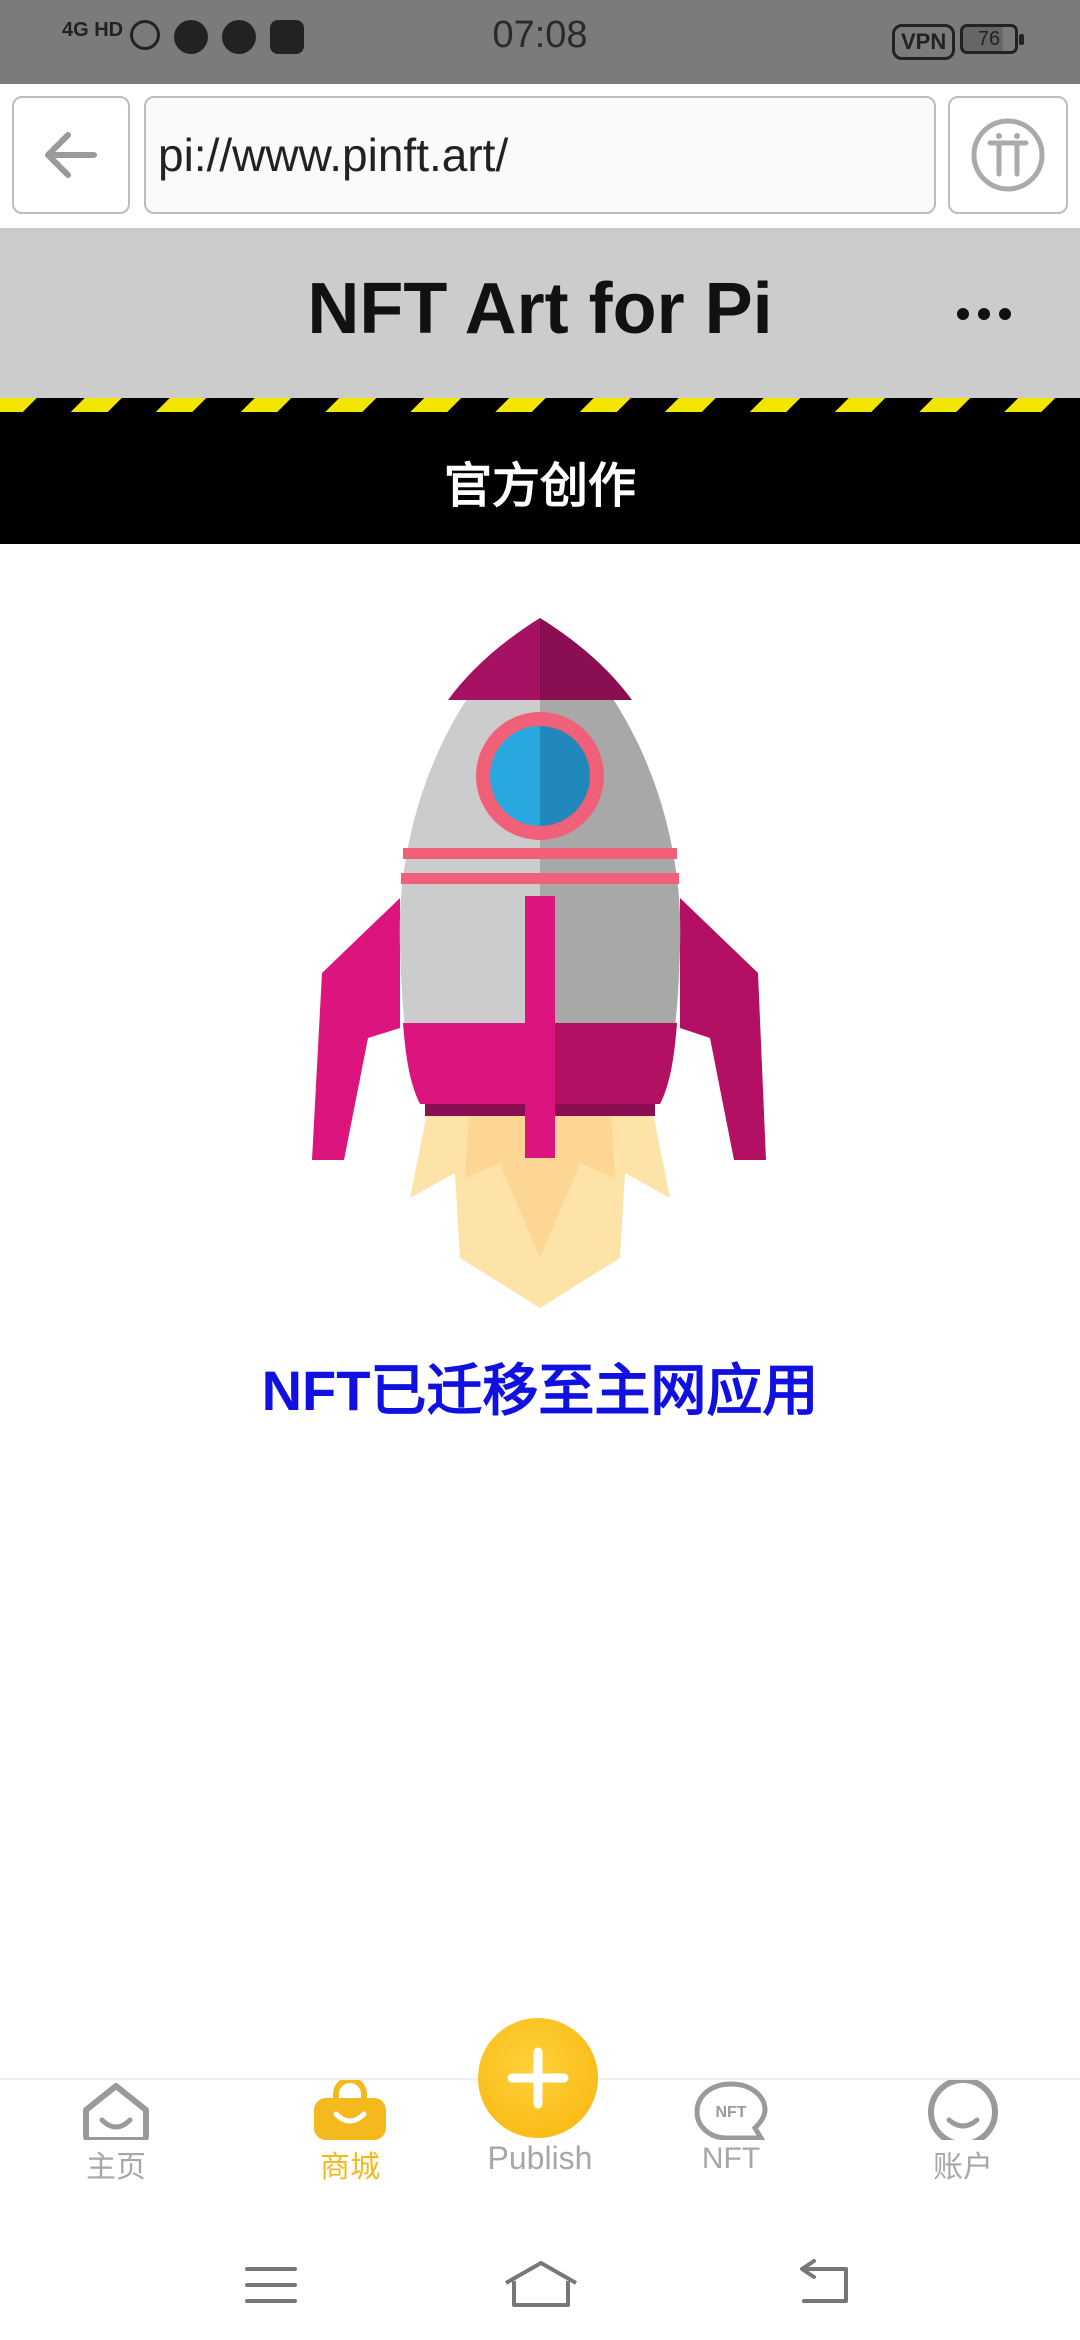  I want to click on page-title: NFT Art for Pi, so click(540, 309).